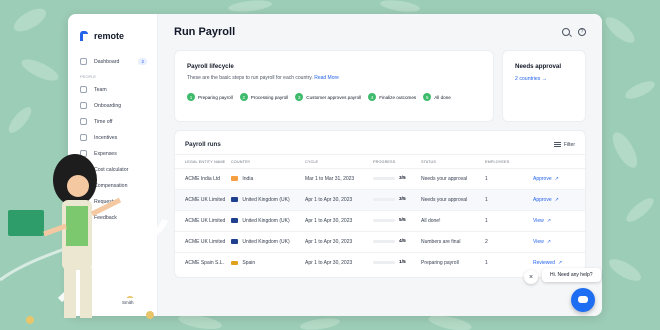 The height and width of the screenshot is (330, 660). What do you see at coordinates (326, 78) in the screenshot?
I see `read-more-link: Read More` at bounding box center [326, 78].